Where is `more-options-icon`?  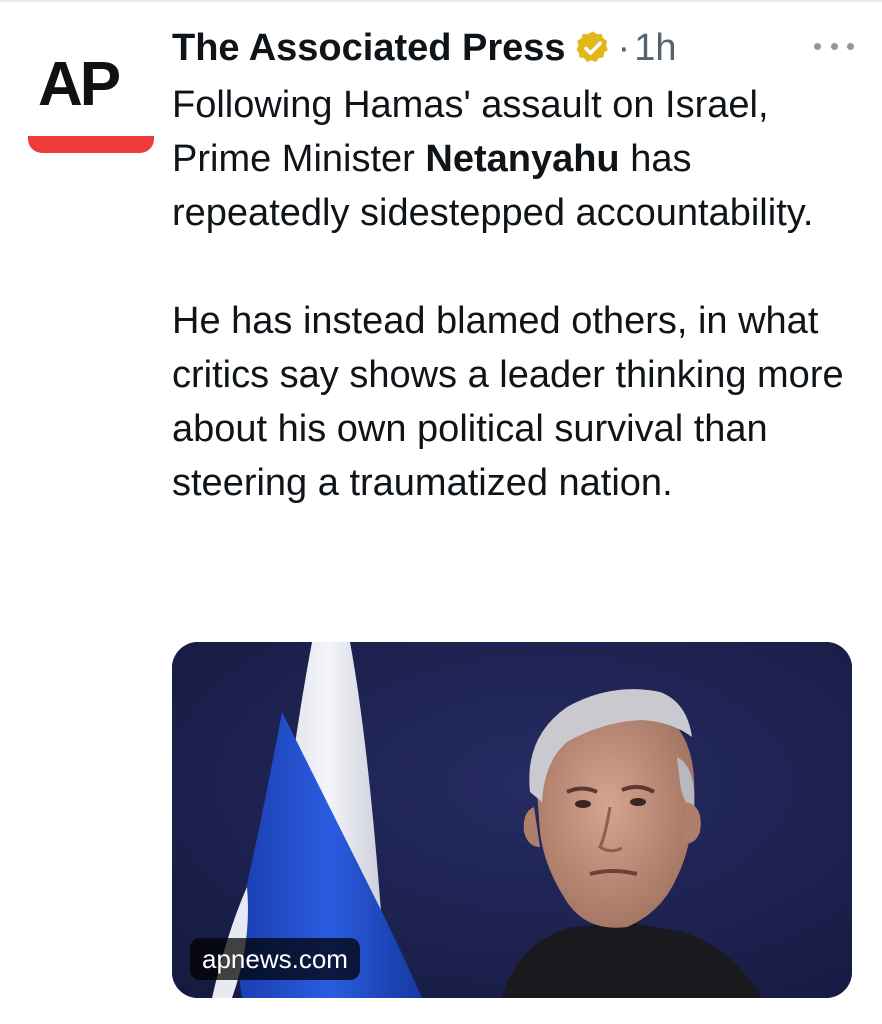 more-options-icon is located at coordinates (834, 46).